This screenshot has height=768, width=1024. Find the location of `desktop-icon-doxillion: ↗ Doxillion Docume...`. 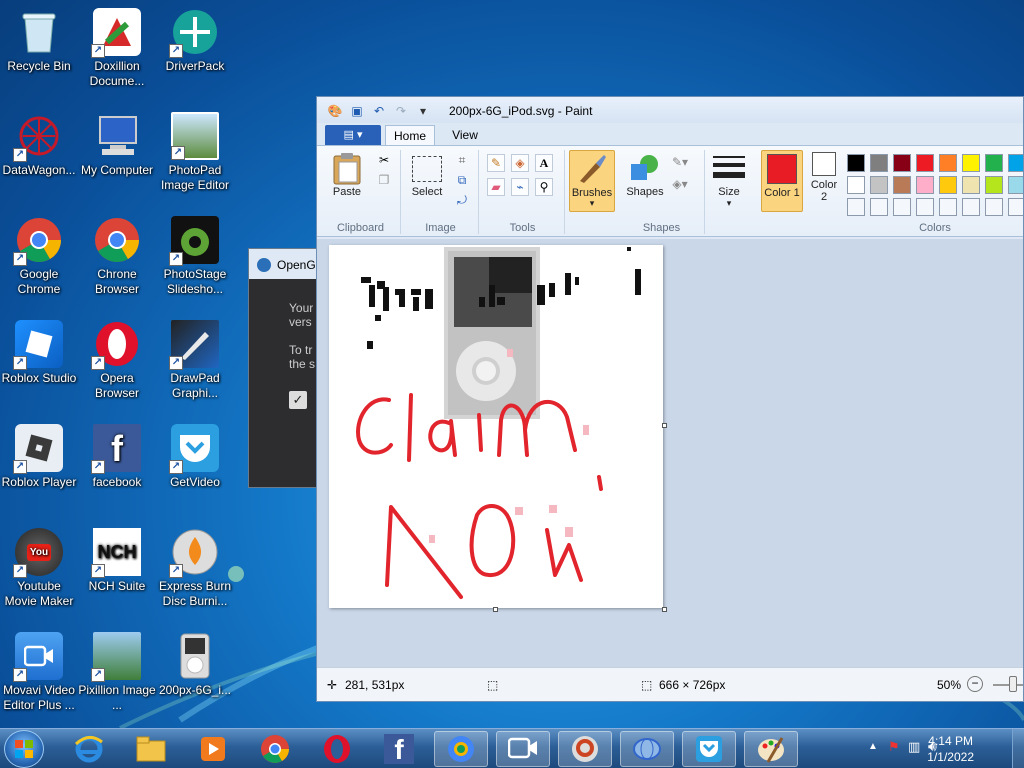

desktop-icon-doxillion: ↗ Doxillion Docume... is located at coordinates (117, 48).